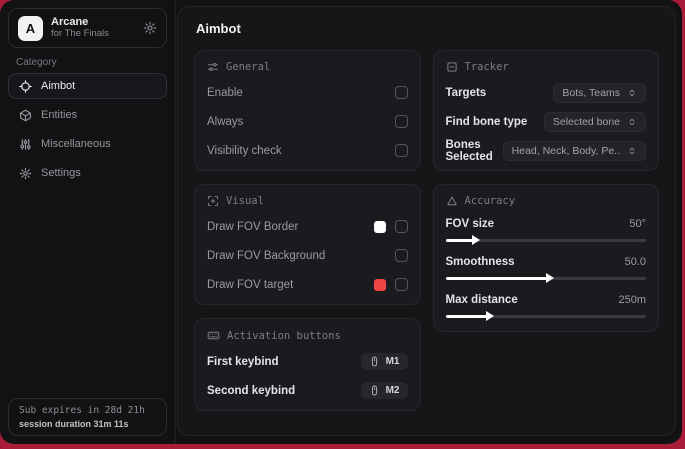 The height and width of the screenshot is (449, 685). Describe the element at coordinates (30, 28) in the screenshot. I see `app-logo: A` at that location.